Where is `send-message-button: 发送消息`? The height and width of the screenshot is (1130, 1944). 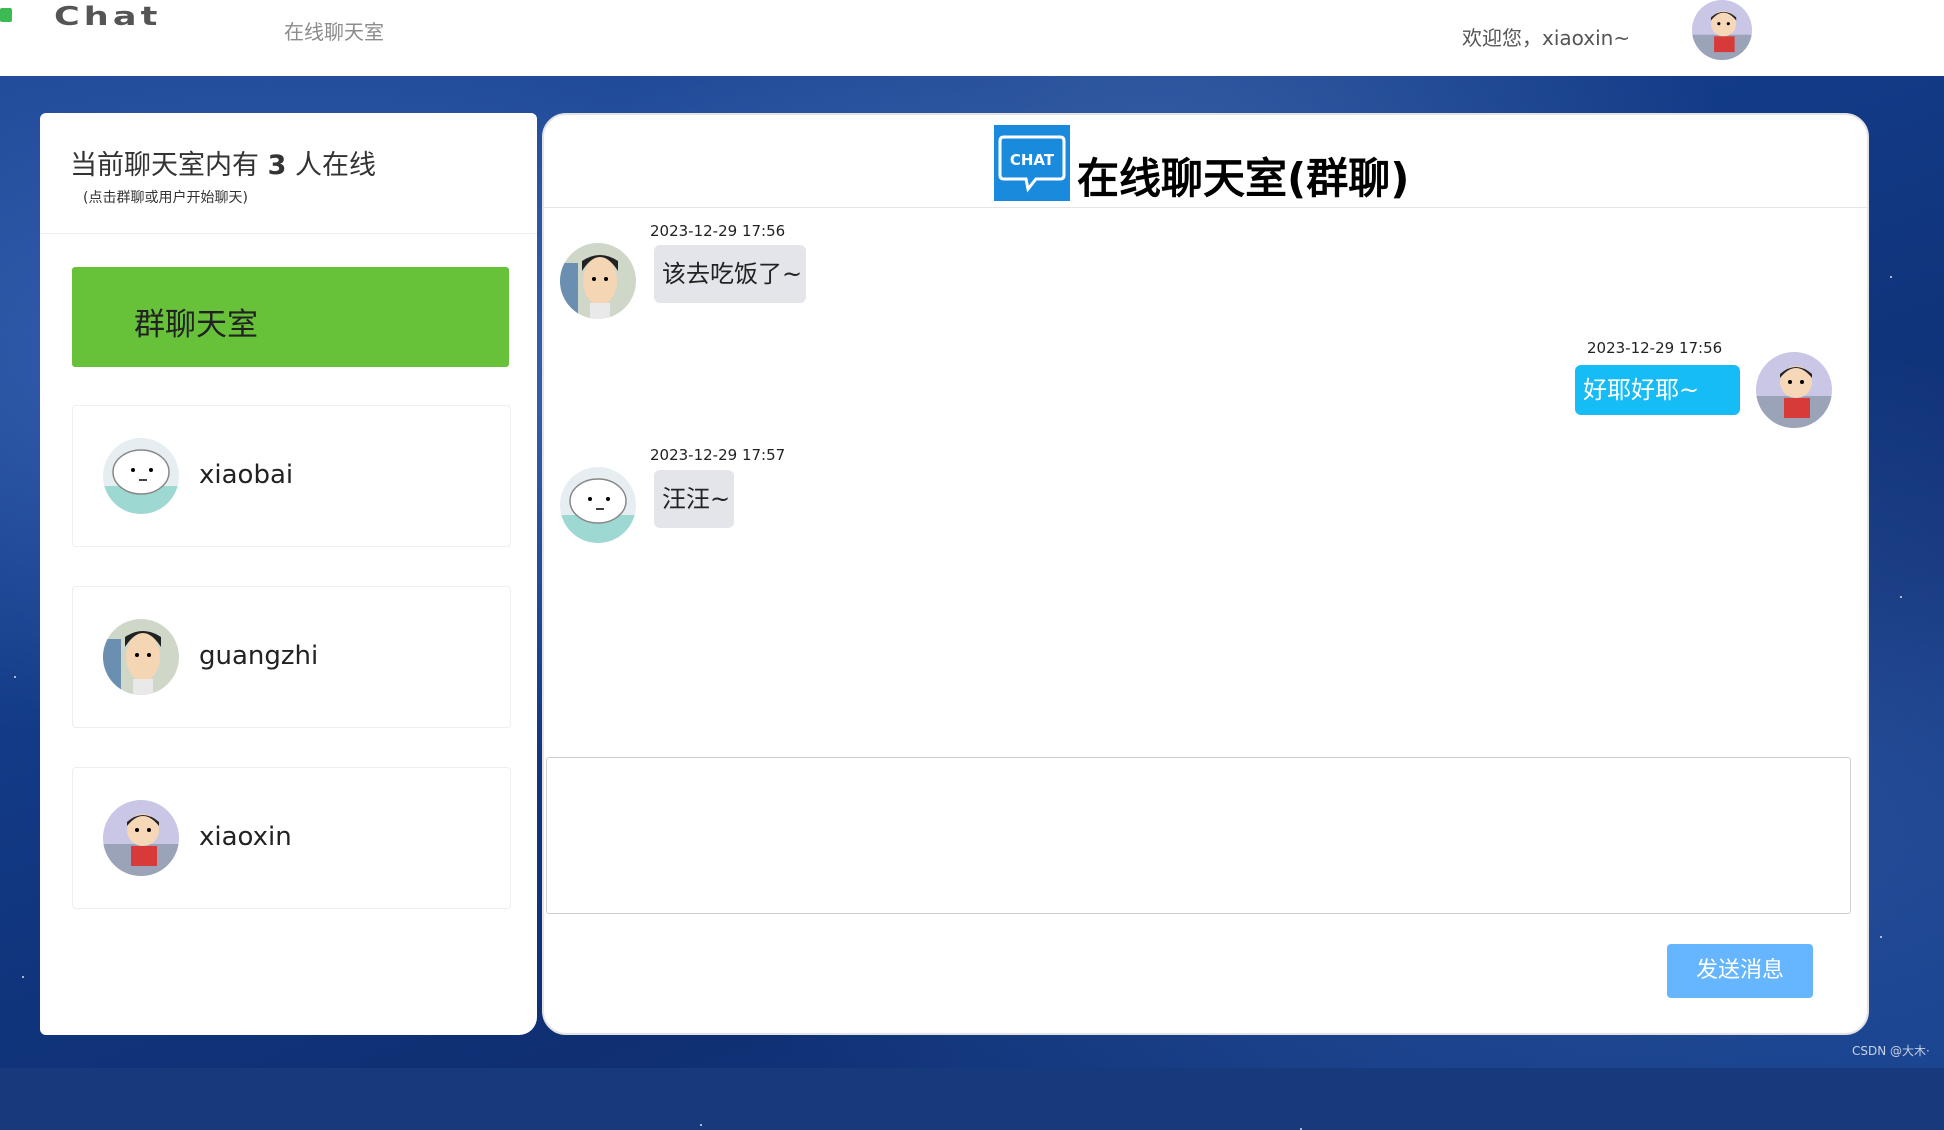
send-message-button: 发送消息 is located at coordinates (1740, 971).